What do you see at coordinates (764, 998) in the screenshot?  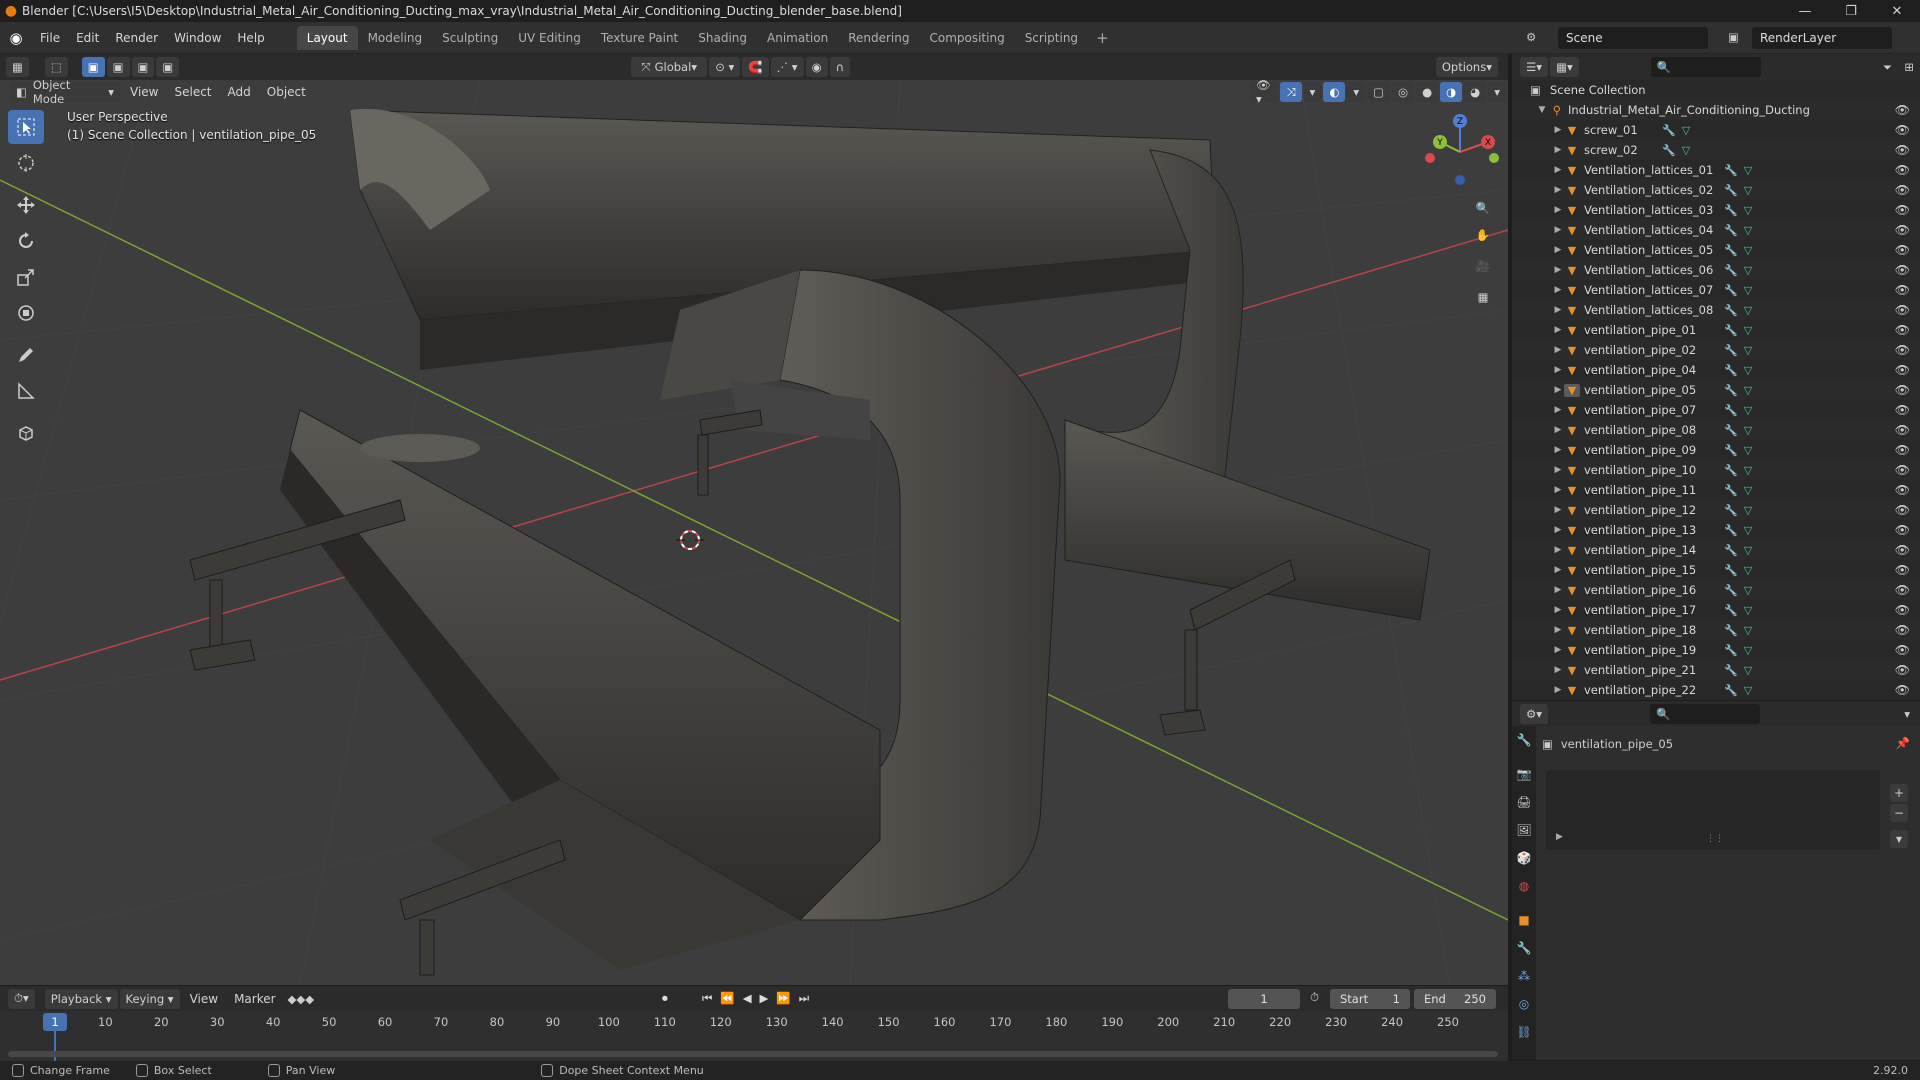 I see `play-icon: ▶` at bounding box center [764, 998].